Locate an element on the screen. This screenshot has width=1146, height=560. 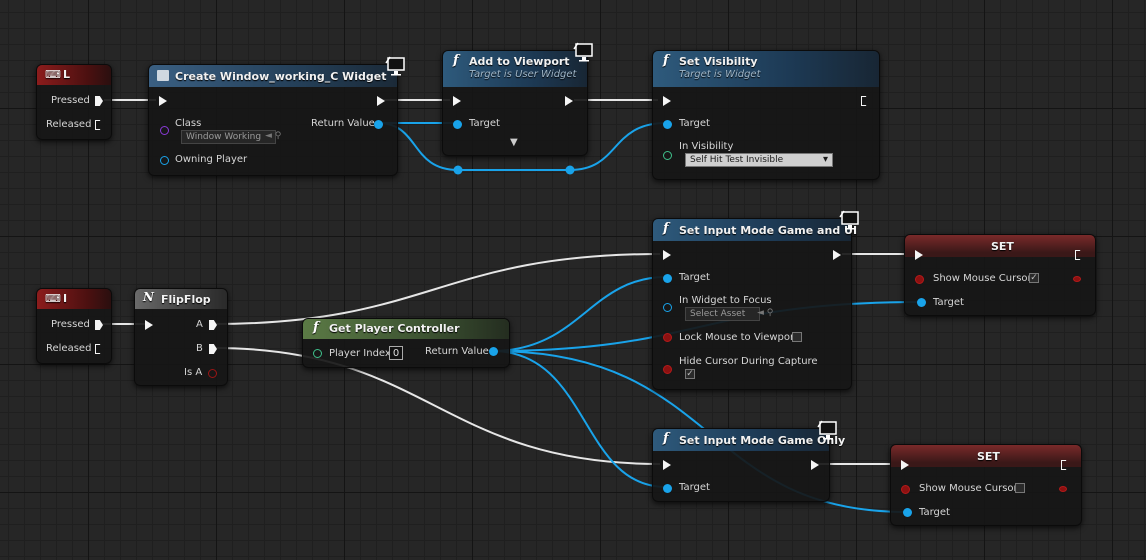
pin-label-hide-cursor: Hide Cursor During Capture is located at coordinates (748, 361).